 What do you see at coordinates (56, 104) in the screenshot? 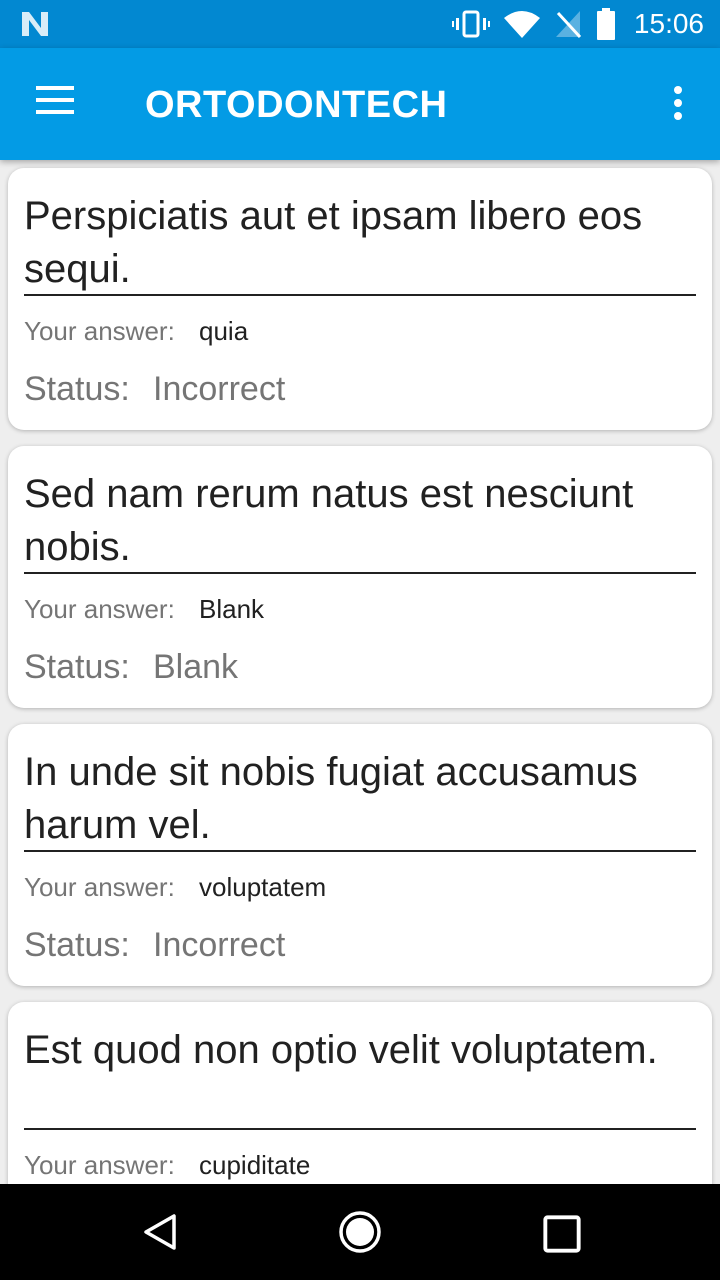
I see `menu-icon` at bounding box center [56, 104].